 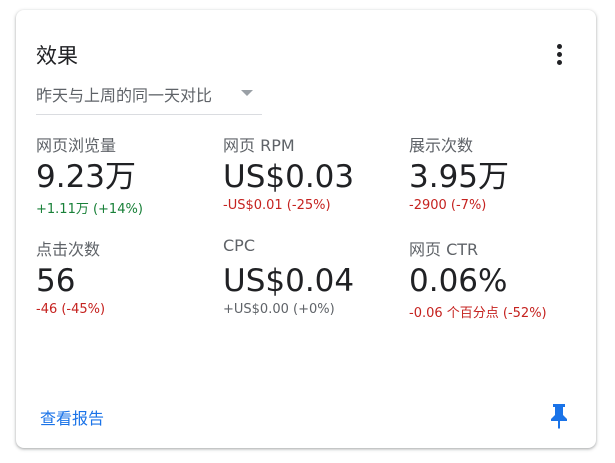 What do you see at coordinates (89, 209) in the screenshot?
I see `metric-delta: +1.11万 (+14%)` at bounding box center [89, 209].